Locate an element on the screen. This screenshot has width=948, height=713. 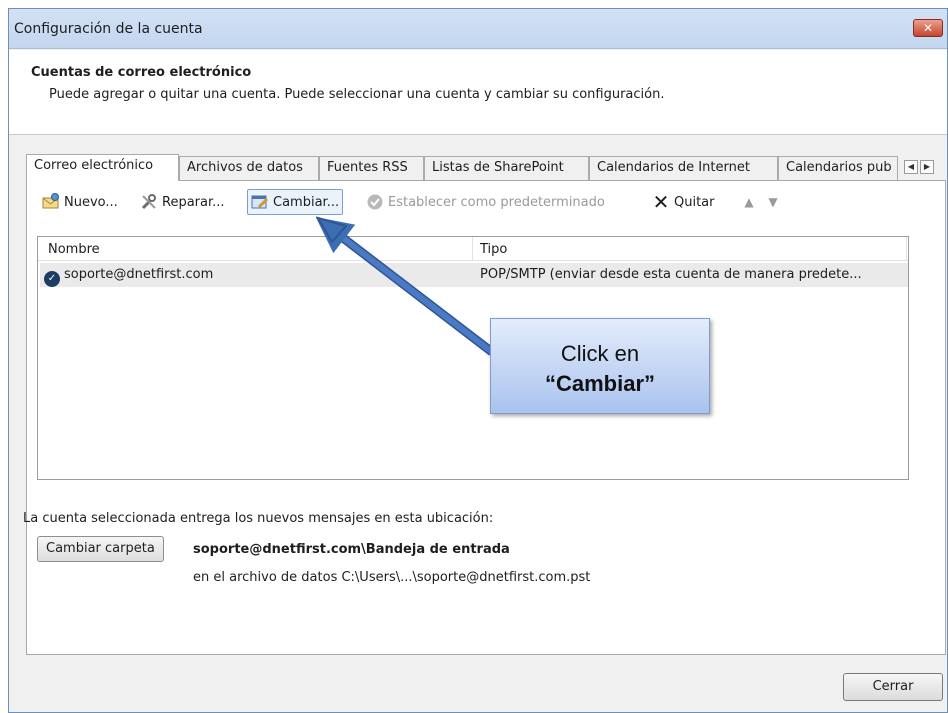
change-icon is located at coordinates (260, 202).